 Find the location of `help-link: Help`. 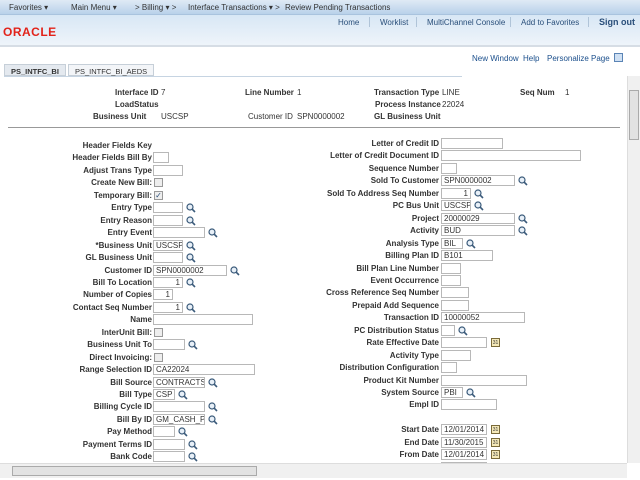

help-link: Help is located at coordinates (531, 58).